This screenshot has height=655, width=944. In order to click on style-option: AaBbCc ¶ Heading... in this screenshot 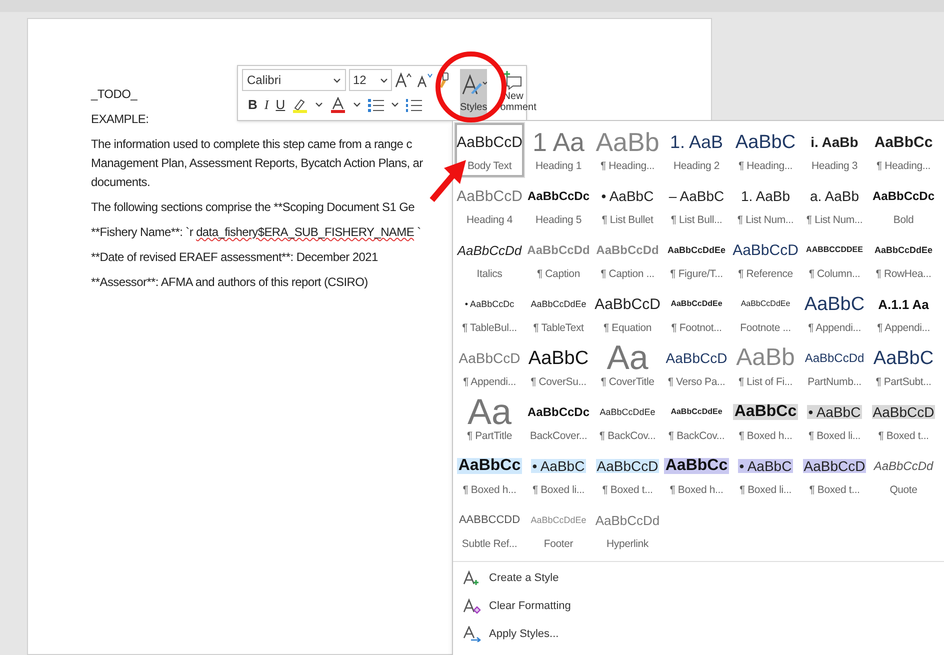, I will do `click(903, 150)`.